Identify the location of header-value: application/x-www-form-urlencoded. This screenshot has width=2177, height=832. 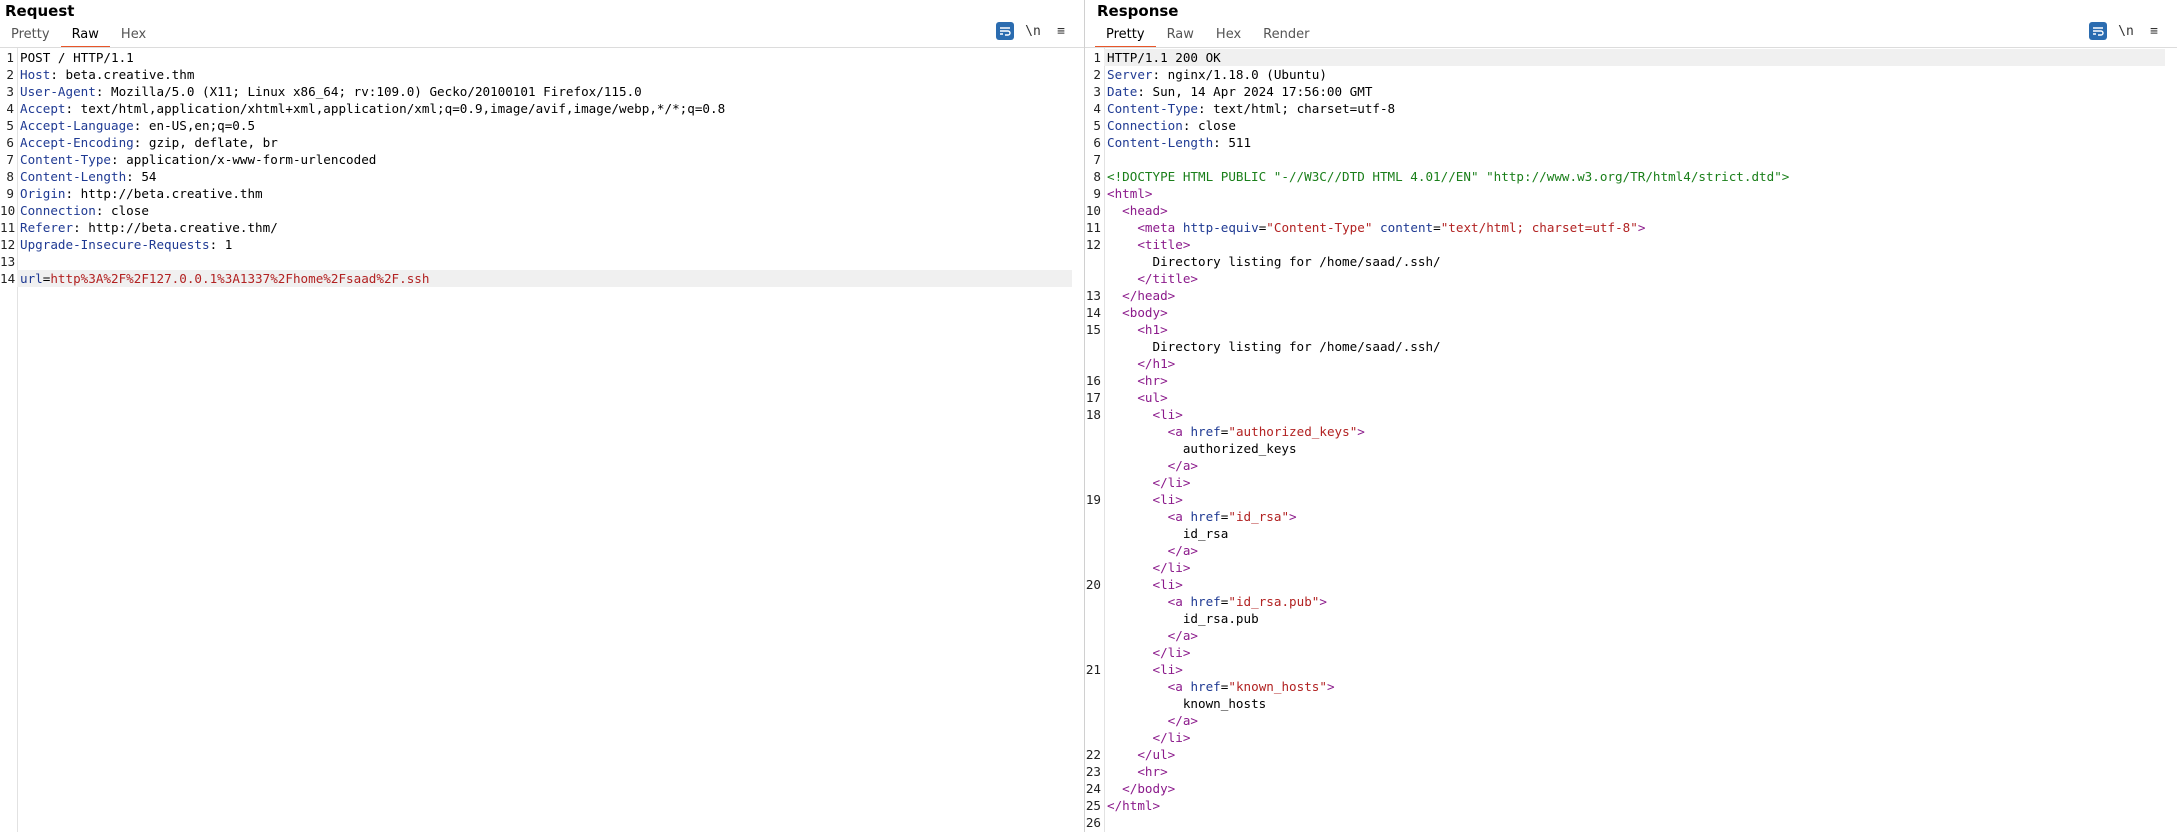
(251, 159).